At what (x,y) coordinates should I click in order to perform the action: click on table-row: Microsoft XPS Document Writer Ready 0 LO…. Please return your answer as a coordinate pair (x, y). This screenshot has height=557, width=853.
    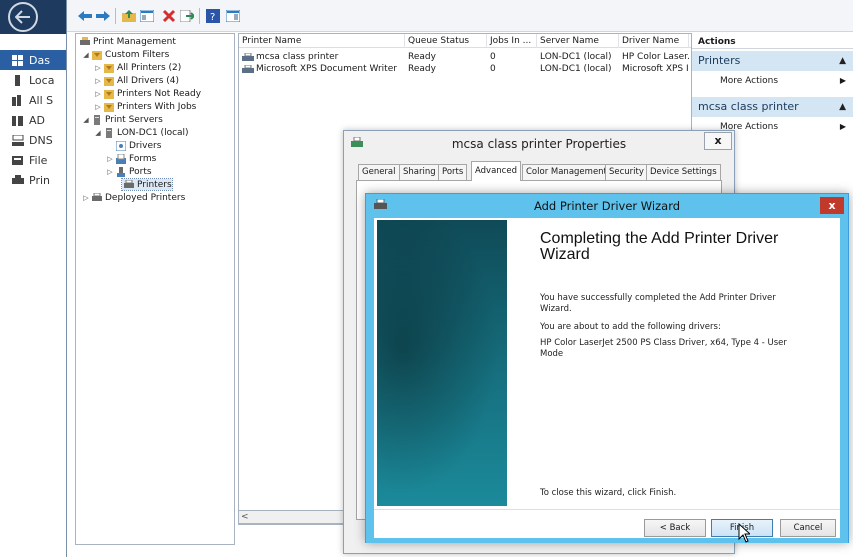
    Looking at the image, I should click on (498, 69).